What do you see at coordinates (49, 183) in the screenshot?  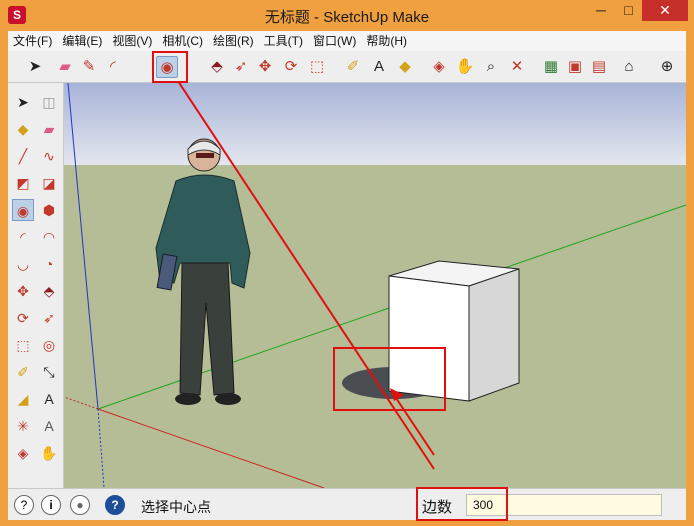 I see `rotated-rectangle-icon: ◪` at bounding box center [49, 183].